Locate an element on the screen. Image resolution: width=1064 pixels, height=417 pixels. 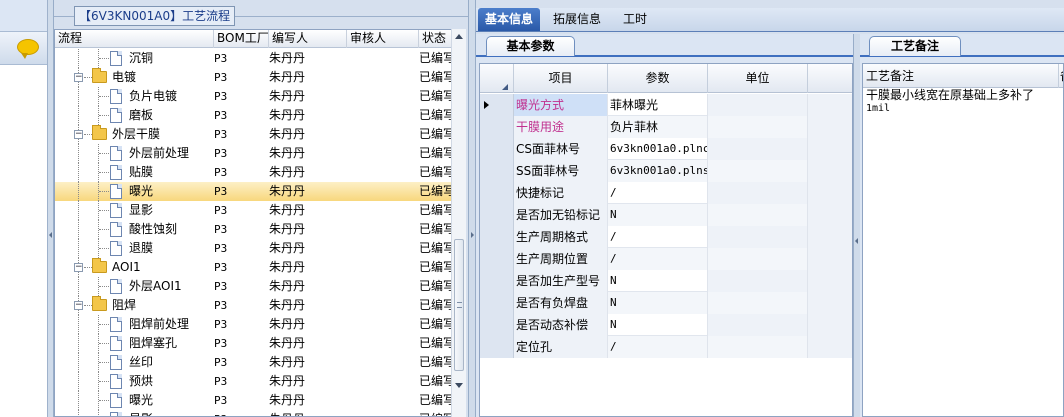
params-row: 是否有负焊盘 N is located at coordinates (666, 303).